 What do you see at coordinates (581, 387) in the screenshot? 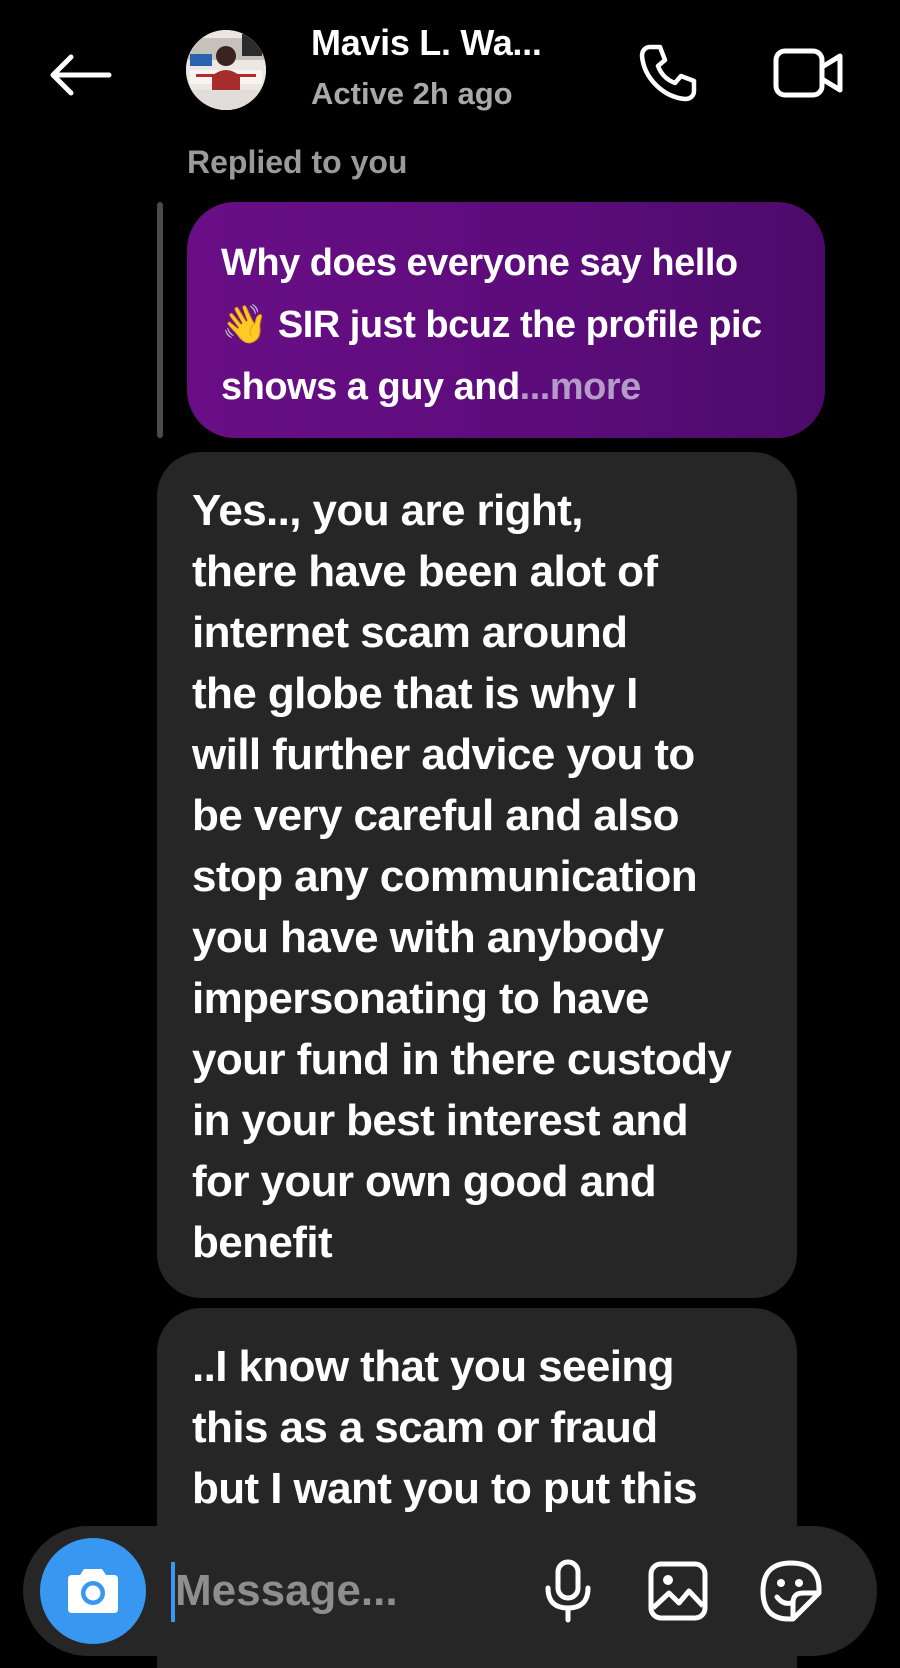
I see `more-link: ...more` at bounding box center [581, 387].